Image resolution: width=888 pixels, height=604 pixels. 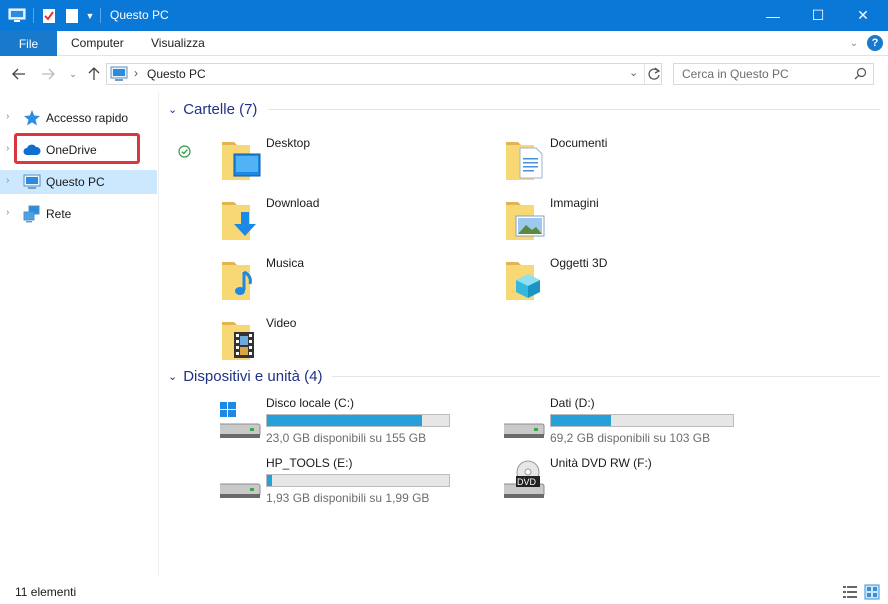 What do you see at coordinates (355, 284) in the screenshot?
I see `folder-tile-music: Musica` at bounding box center [355, 284].